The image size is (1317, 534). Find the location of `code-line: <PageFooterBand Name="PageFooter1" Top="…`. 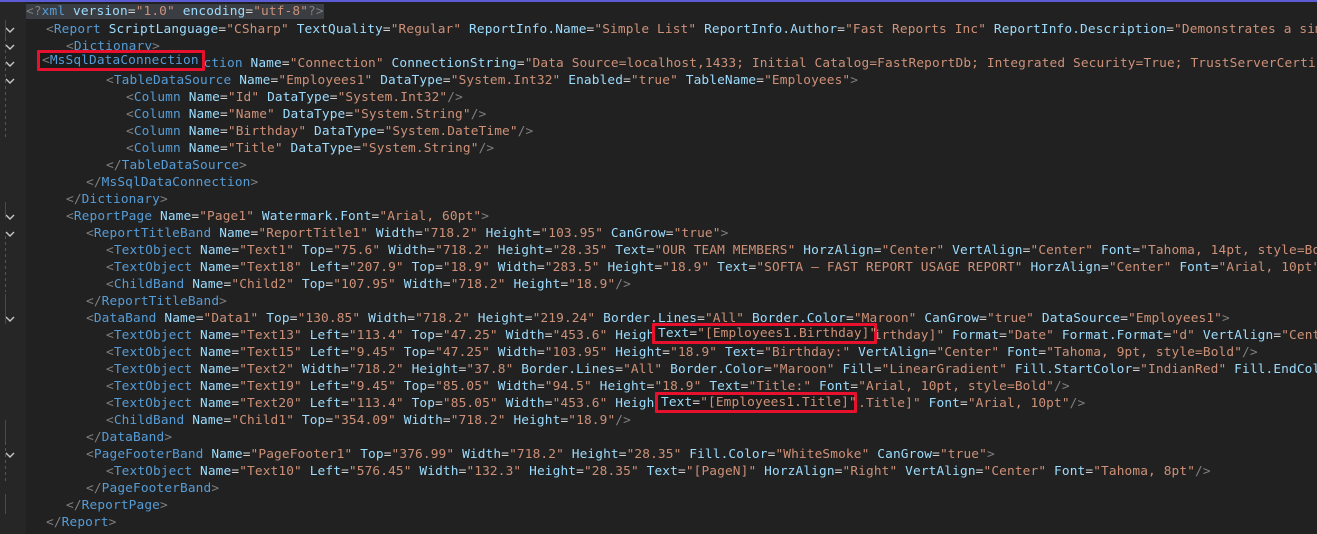

code-line: <PageFooterBand Name="PageFooter1" Top="… is located at coordinates (658, 454).